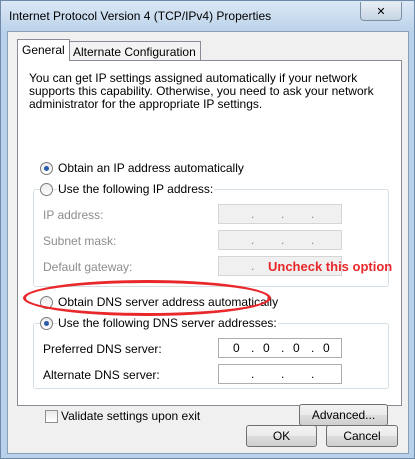 This screenshot has height=459, width=415. What do you see at coordinates (136, 189) in the screenshot?
I see `use-following-ip-label: Use the following IP address:` at bounding box center [136, 189].